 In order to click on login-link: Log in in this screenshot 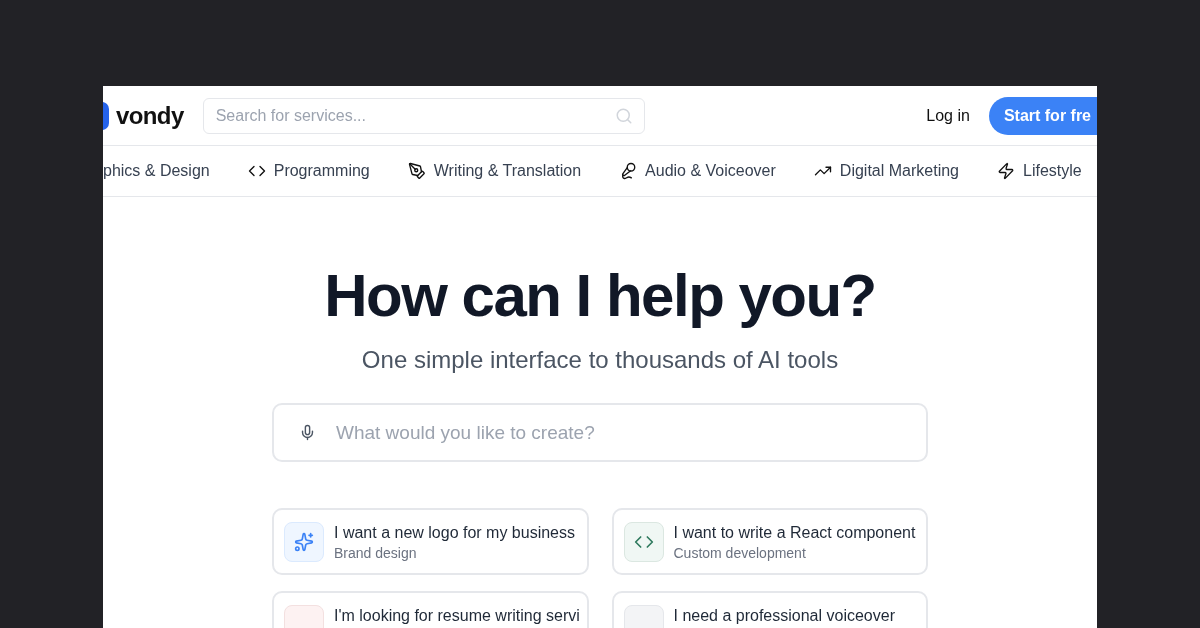, I will do `click(948, 115)`.